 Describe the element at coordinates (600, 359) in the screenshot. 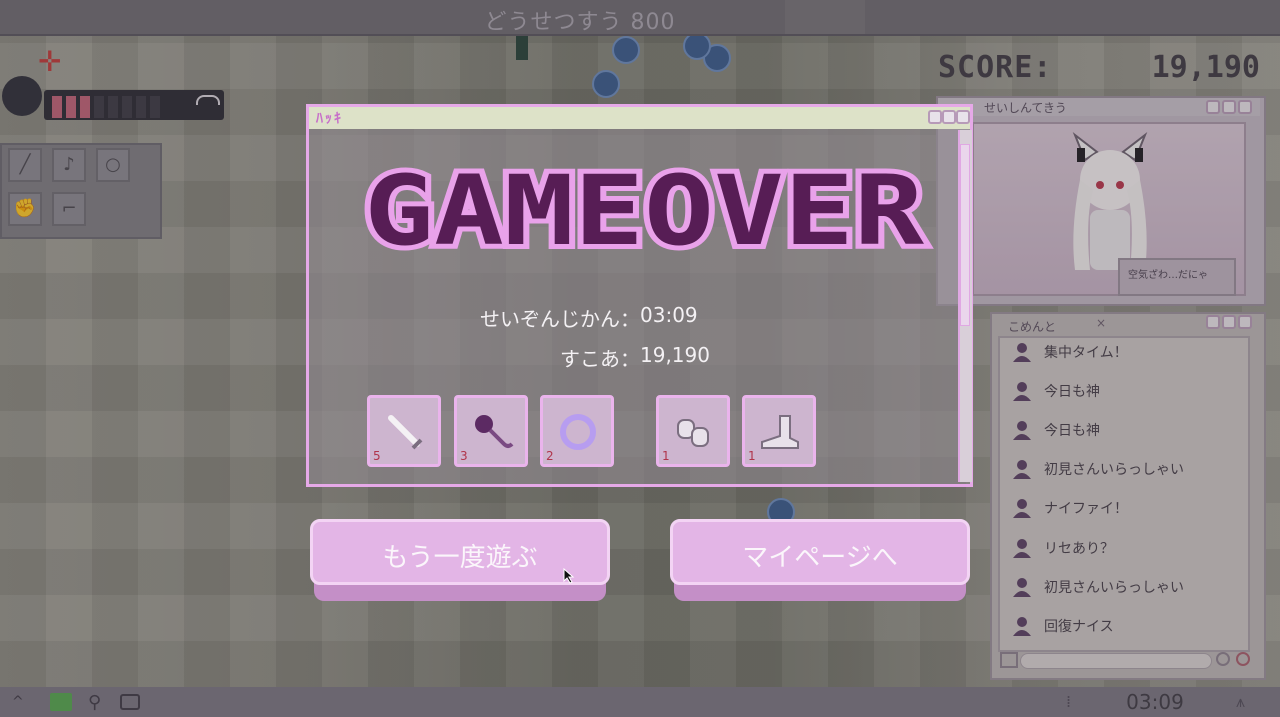

I see `final-score-label: すこあ：` at that location.